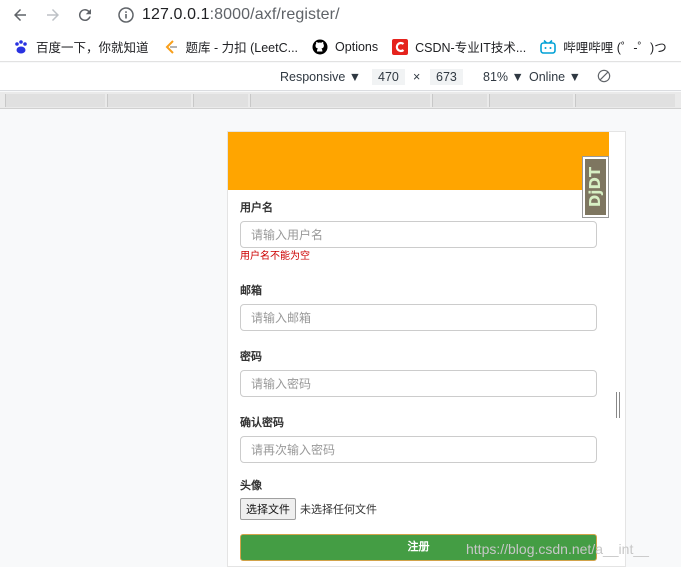 The height and width of the screenshot is (567, 681). What do you see at coordinates (418, 317) in the screenshot?
I see `email-input` at bounding box center [418, 317].